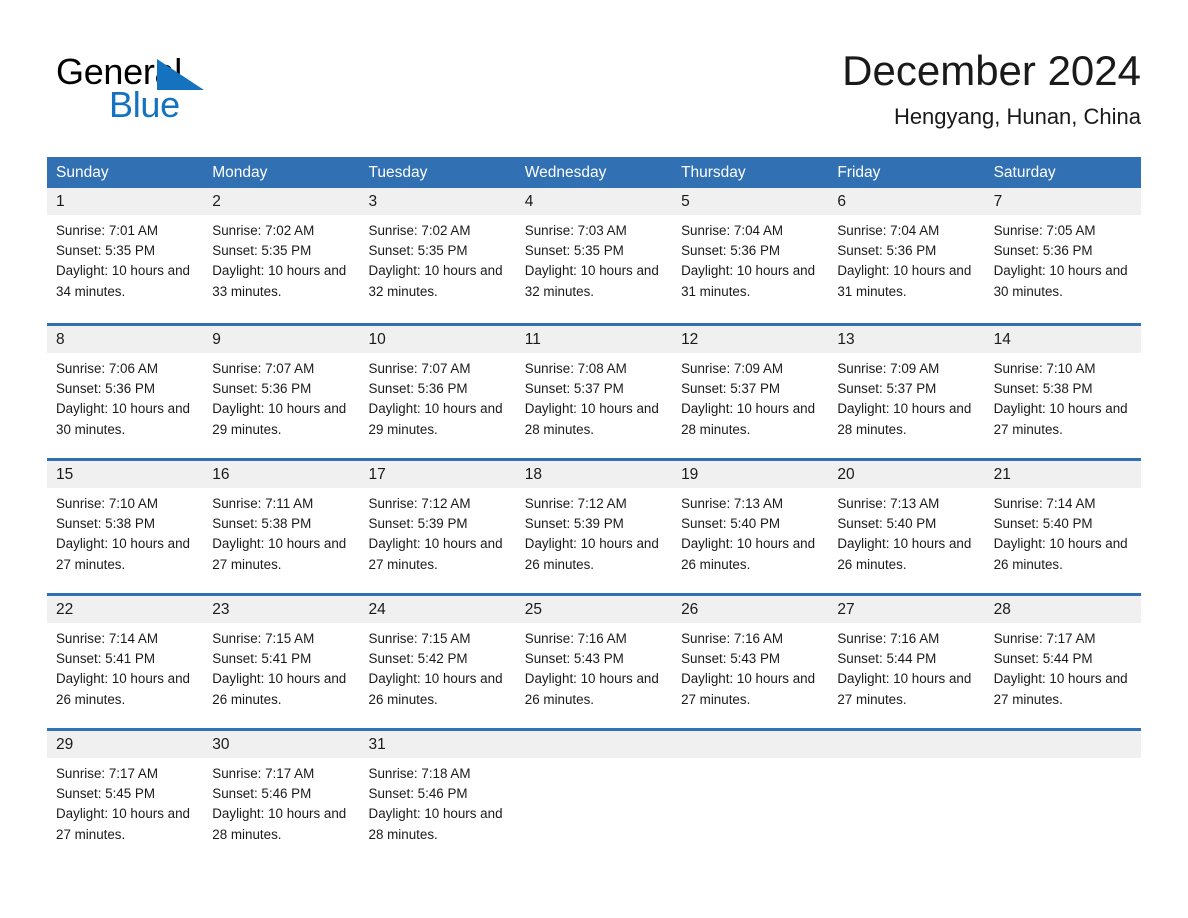 Image resolution: width=1188 pixels, height=918 pixels. What do you see at coordinates (594, 474) in the screenshot?
I see `day-number-band: 18` at bounding box center [594, 474].